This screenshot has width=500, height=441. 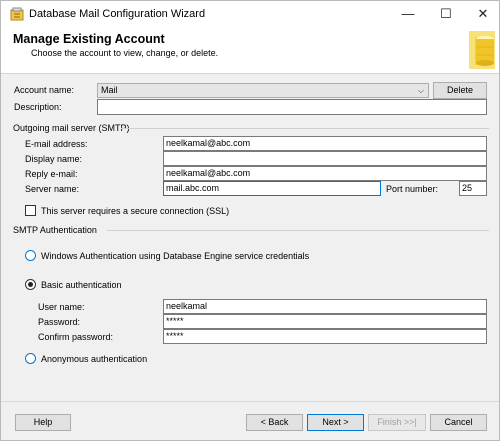 I want to click on username-field: neelkamal, so click(x=325, y=306).